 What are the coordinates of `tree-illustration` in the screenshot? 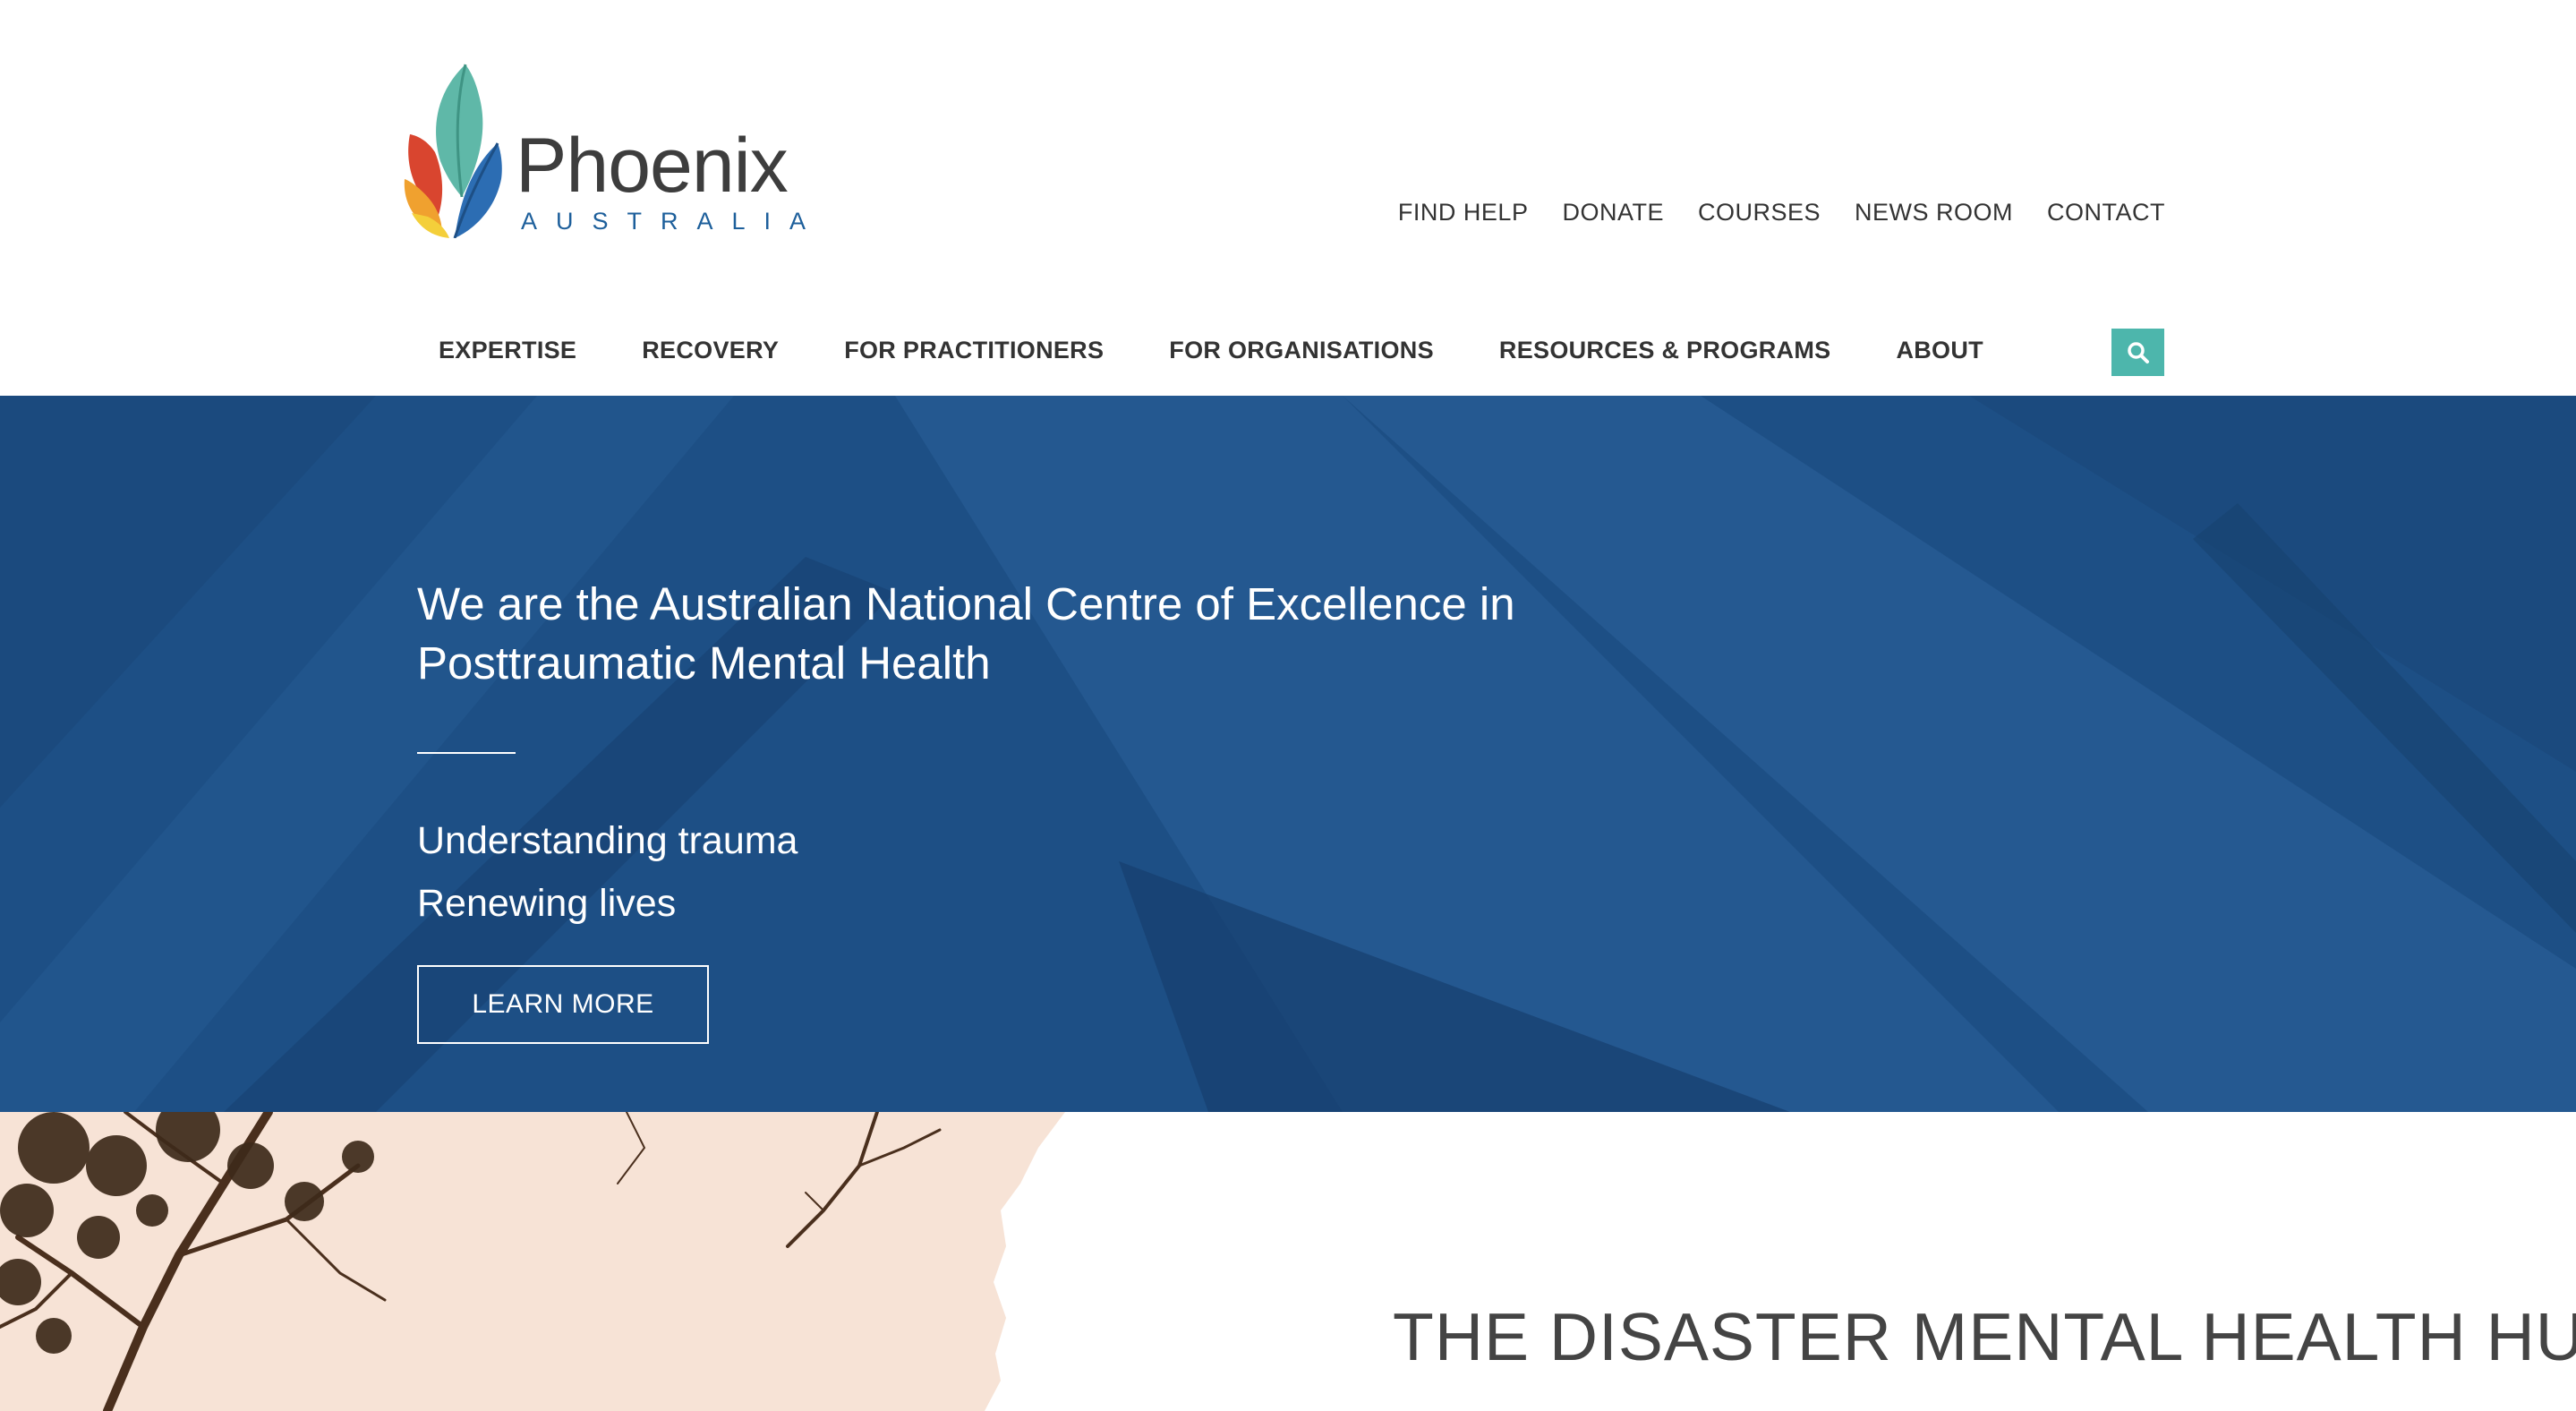 It's located at (532, 1261).